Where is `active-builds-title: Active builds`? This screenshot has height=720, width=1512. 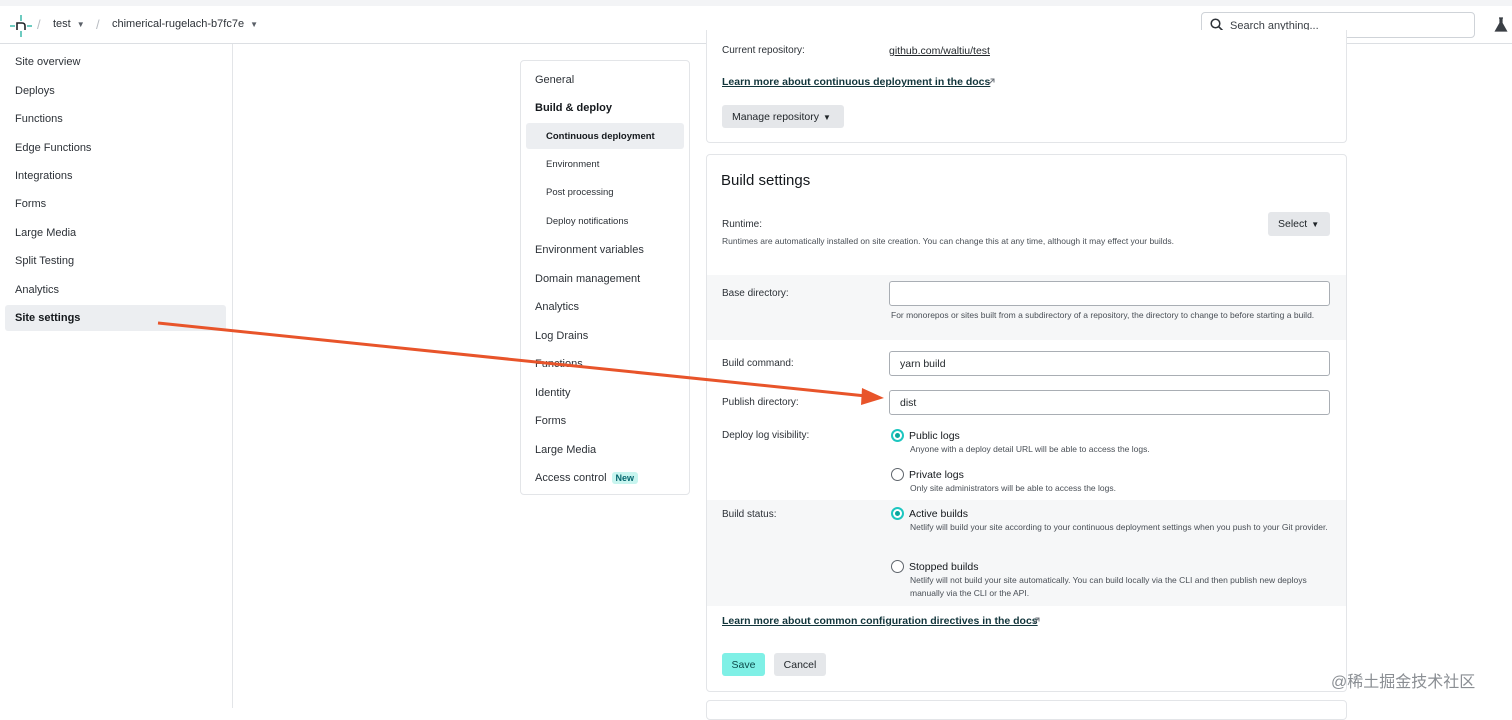
active-builds-title: Active builds is located at coordinates (938, 514).